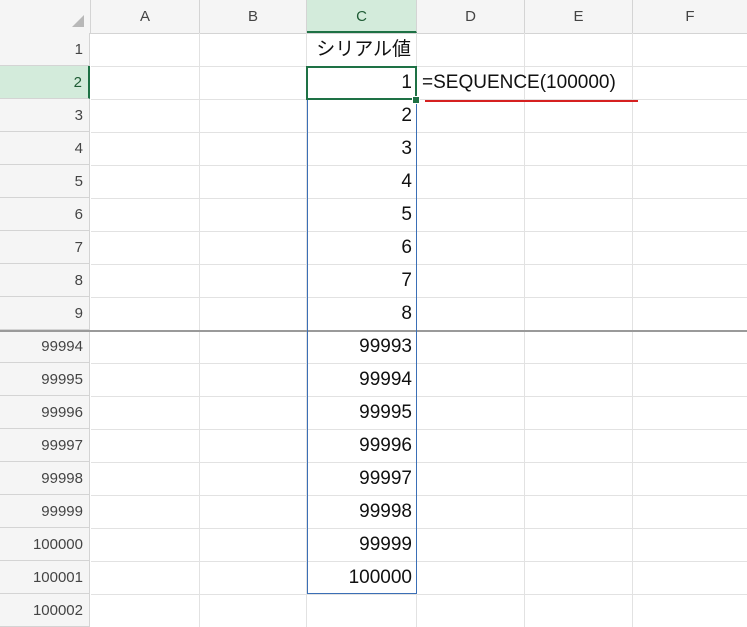 Image resolution: width=747 pixels, height=627 pixels. What do you see at coordinates (362, 511) in the screenshot?
I see `cell-c99999: 99998` at bounding box center [362, 511].